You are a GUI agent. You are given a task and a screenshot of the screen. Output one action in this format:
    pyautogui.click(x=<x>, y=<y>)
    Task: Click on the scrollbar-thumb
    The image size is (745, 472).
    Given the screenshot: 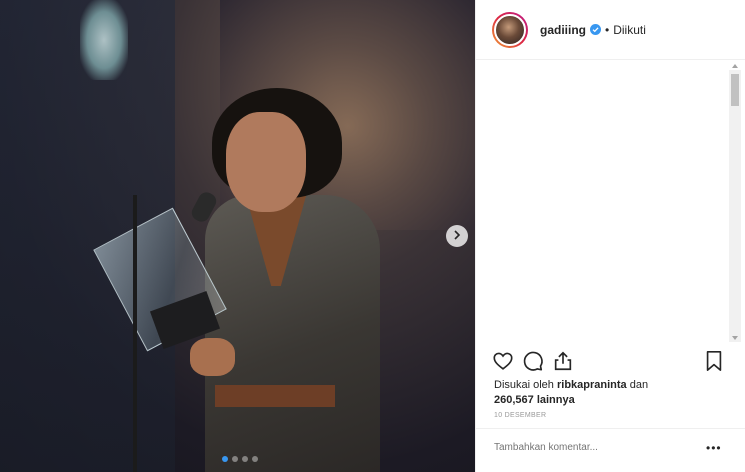 What is the action you would take?
    pyautogui.click(x=735, y=90)
    